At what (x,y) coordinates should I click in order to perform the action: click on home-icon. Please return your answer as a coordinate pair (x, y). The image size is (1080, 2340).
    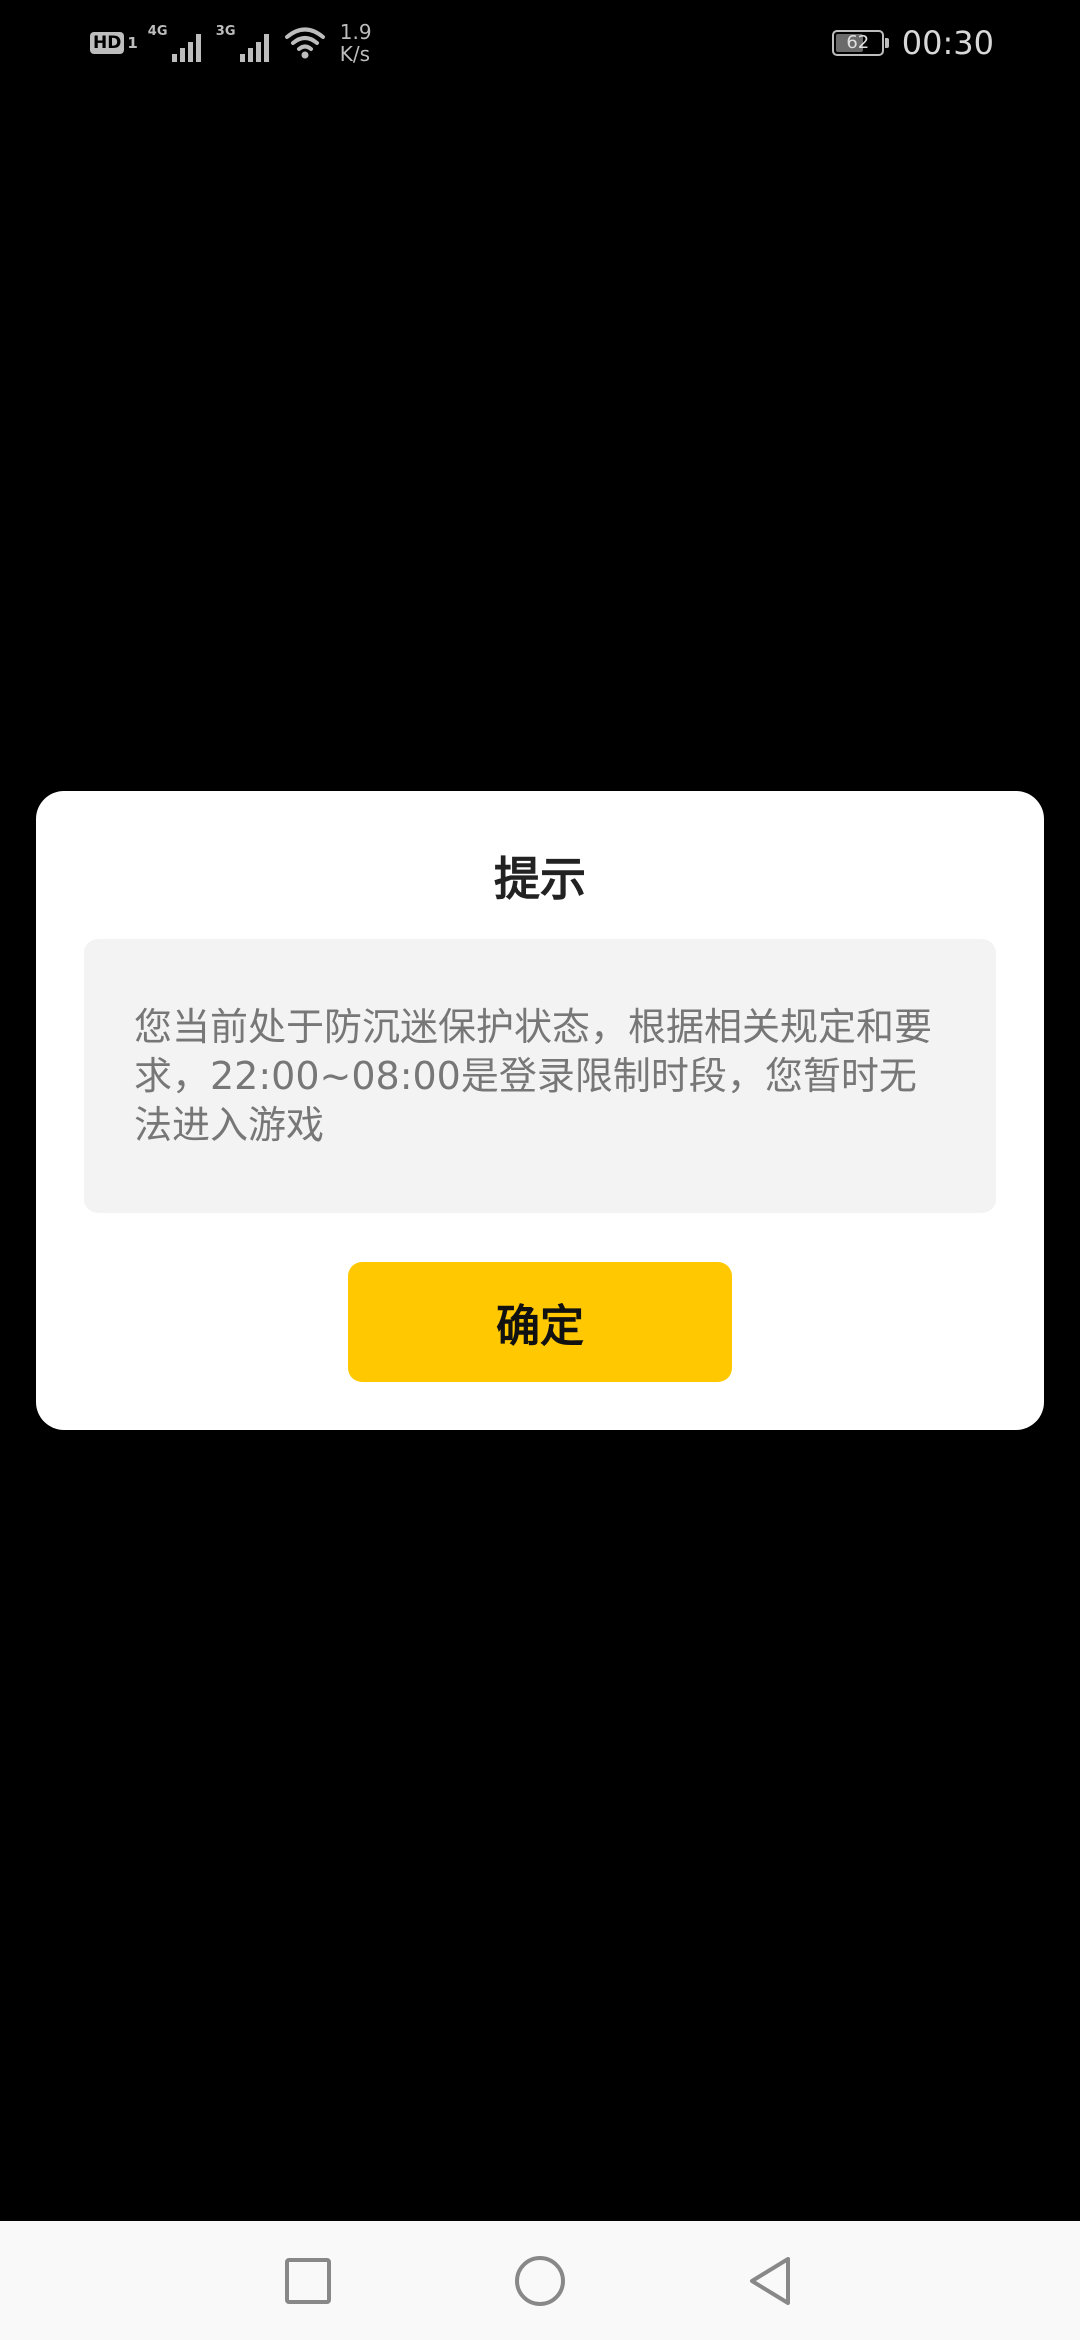
    Looking at the image, I should click on (540, 2281).